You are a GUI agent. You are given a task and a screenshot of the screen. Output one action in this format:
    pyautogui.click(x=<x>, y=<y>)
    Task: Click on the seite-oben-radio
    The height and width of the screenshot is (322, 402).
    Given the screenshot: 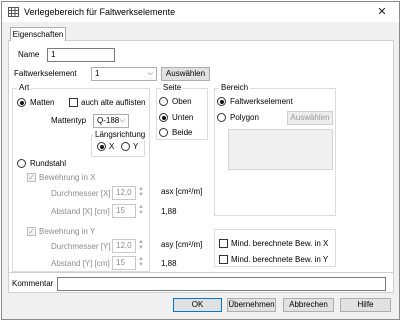 What is the action you would take?
    pyautogui.click(x=163, y=101)
    